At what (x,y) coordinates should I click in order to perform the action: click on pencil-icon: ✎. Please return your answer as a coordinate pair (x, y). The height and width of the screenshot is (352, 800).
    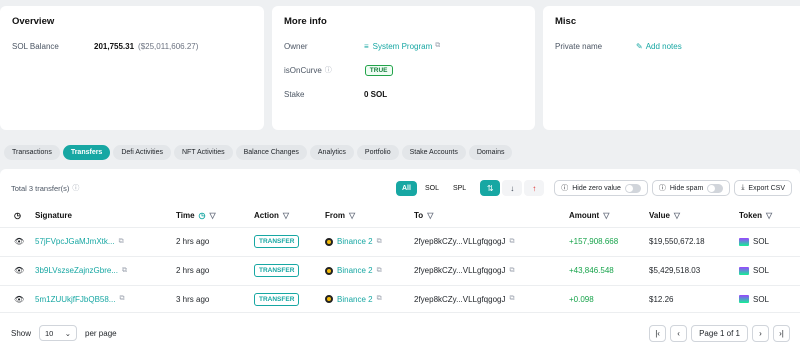
    Looking at the image, I should click on (639, 46).